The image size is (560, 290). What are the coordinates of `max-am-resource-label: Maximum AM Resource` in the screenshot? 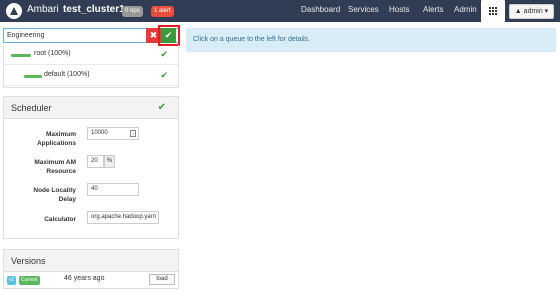 It's located at (55, 167).